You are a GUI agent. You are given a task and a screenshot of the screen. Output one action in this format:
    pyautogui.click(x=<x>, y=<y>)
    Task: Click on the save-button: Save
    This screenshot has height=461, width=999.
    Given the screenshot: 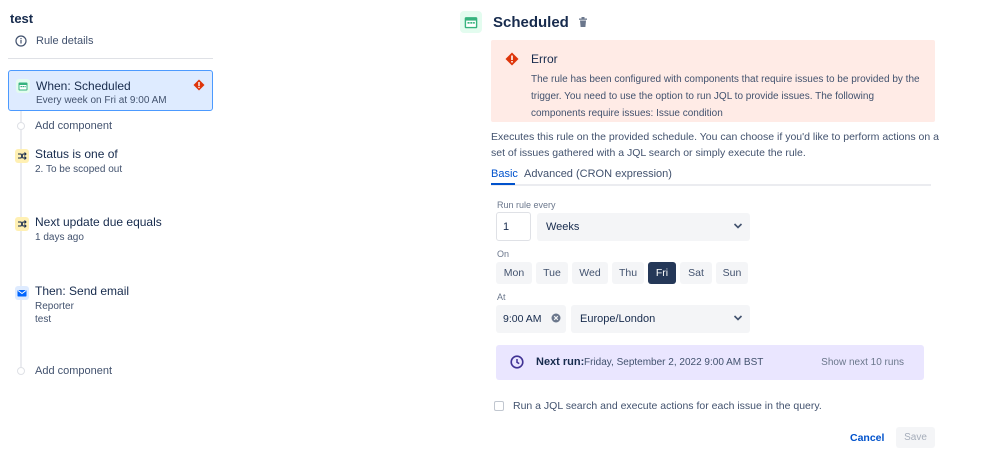 What is the action you would take?
    pyautogui.click(x=915, y=437)
    